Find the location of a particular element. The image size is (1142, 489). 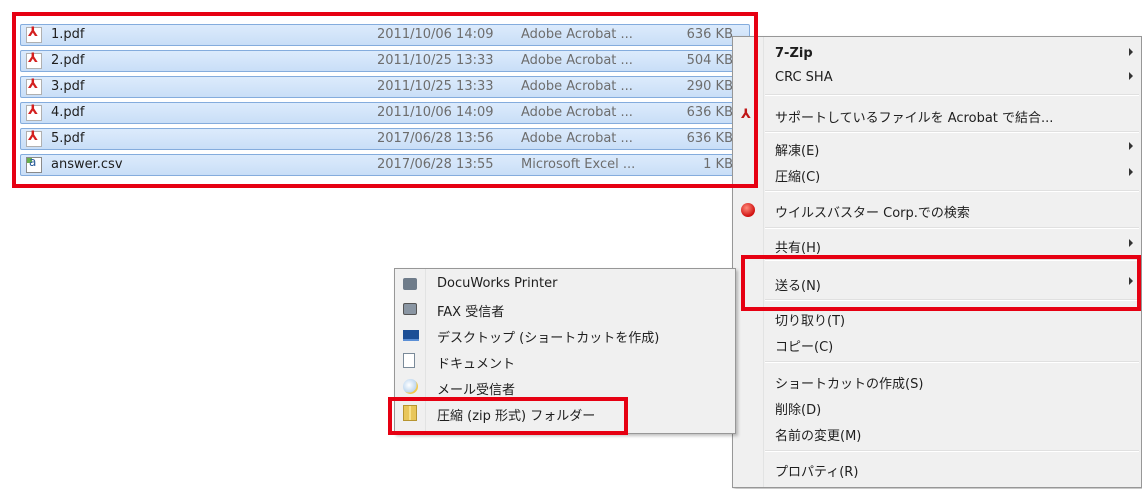

menu-item-label: 解凍(E) is located at coordinates (797, 151).